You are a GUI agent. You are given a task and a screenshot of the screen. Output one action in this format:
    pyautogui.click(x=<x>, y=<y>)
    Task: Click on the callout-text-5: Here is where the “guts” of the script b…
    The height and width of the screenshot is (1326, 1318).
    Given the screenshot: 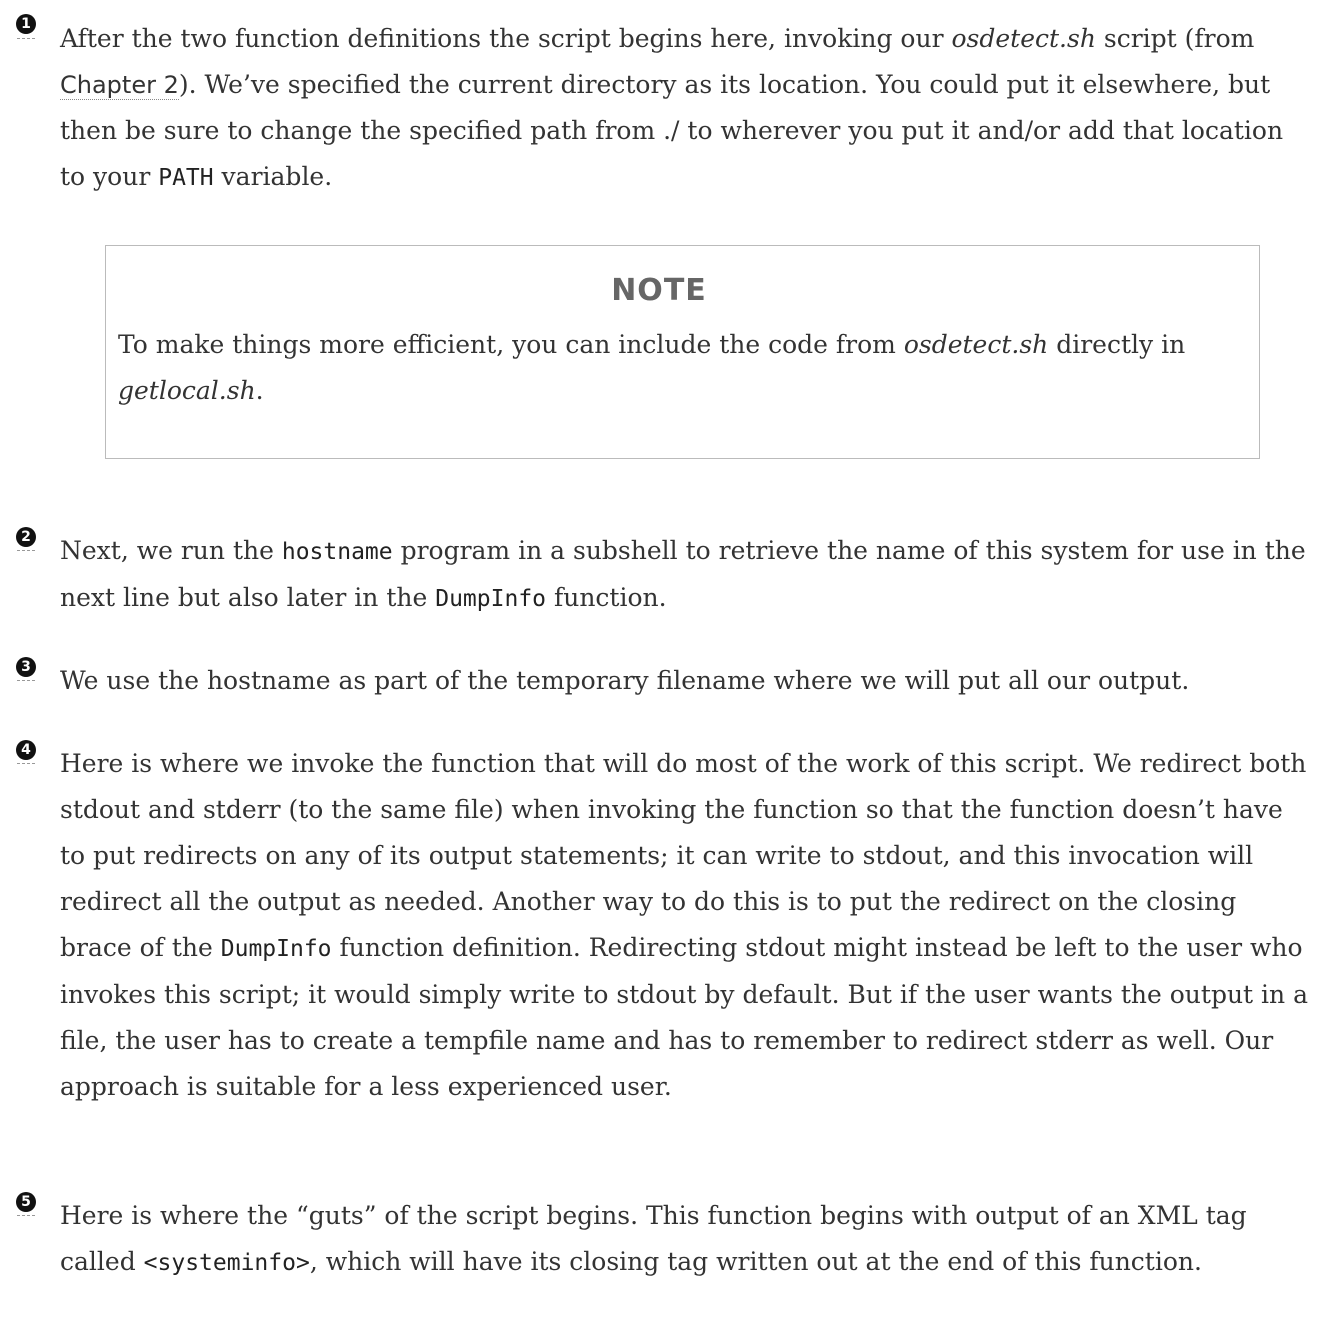 What is the action you would take?
    pyautogui.click(x=685, y=1239)
    